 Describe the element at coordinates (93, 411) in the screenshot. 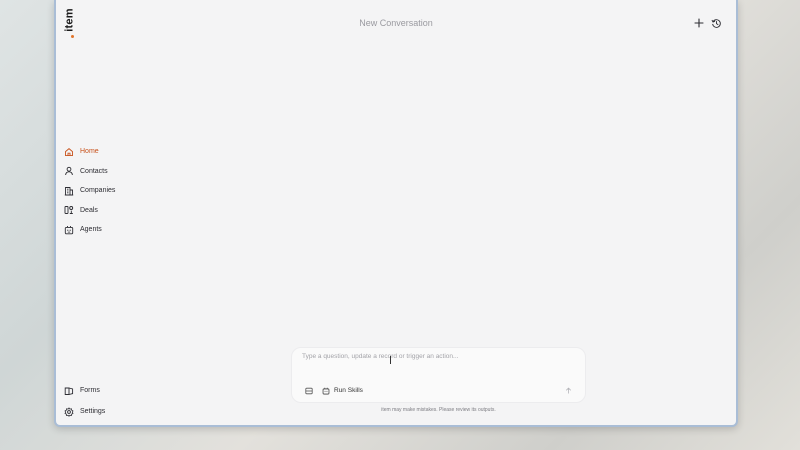

I see `sidebar-item-label: Settings` at that location.